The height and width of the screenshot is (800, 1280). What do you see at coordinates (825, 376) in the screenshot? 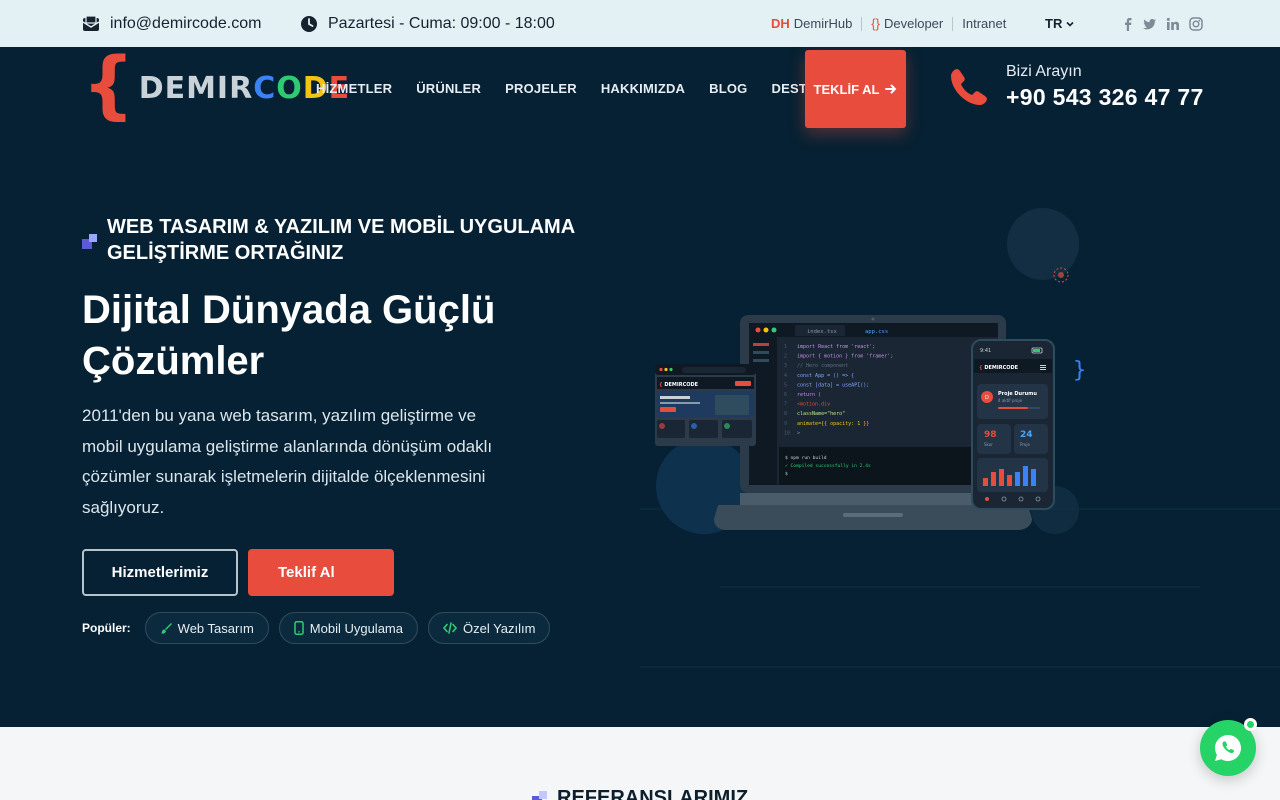
I see `code-line: const App = () => {` at bounding box center [825, 376].